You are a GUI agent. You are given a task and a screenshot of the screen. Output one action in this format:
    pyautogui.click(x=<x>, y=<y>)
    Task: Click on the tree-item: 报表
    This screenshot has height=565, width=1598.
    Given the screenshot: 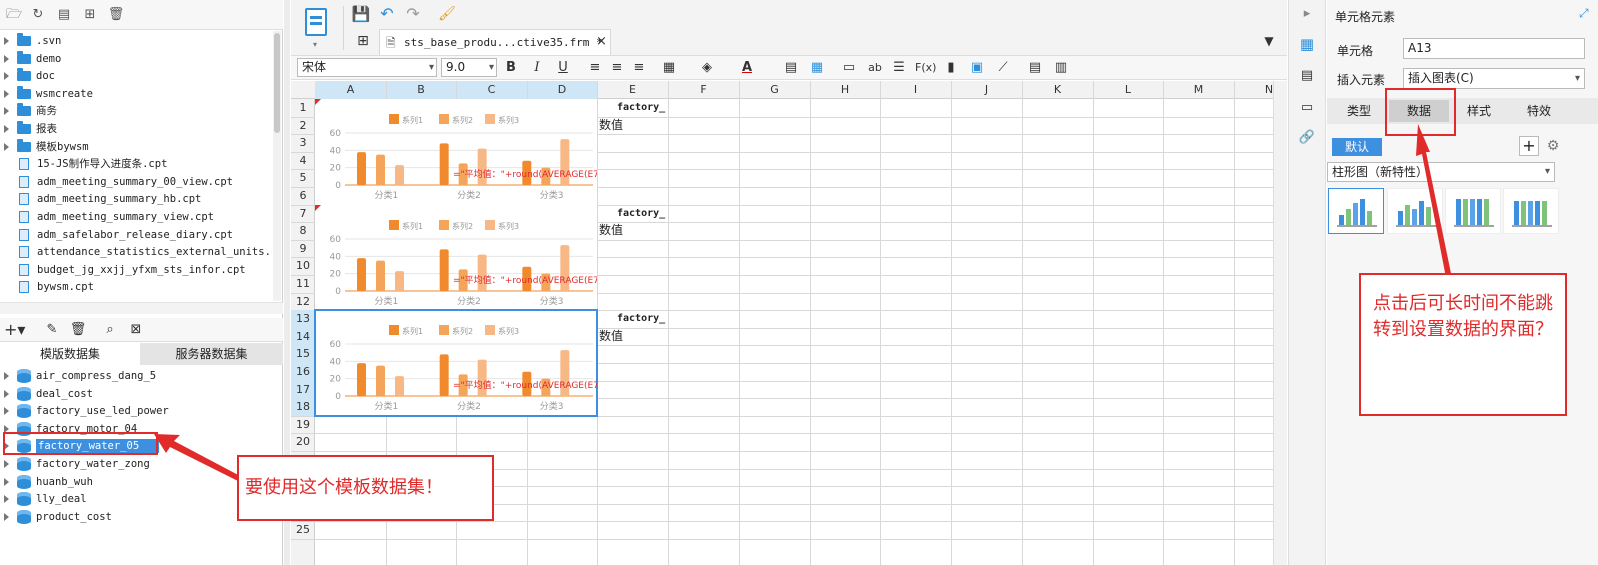 What is the action you would take?
    pyautogui.click(x=28, y=128)
    